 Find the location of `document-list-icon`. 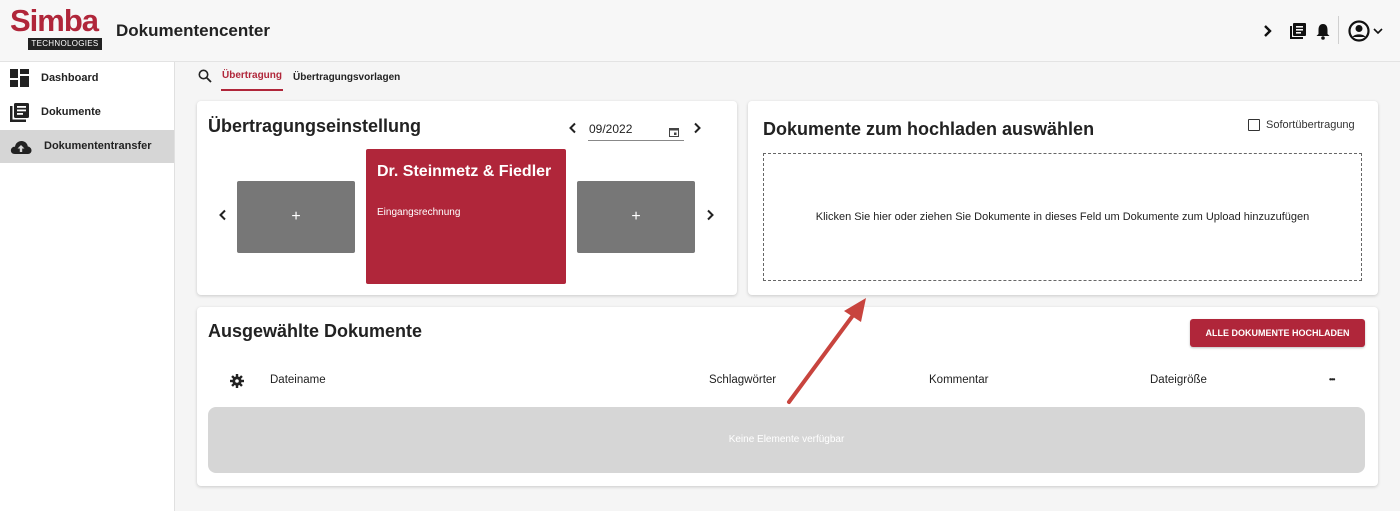

document-list-icon is located at coordinates (1297, 31).